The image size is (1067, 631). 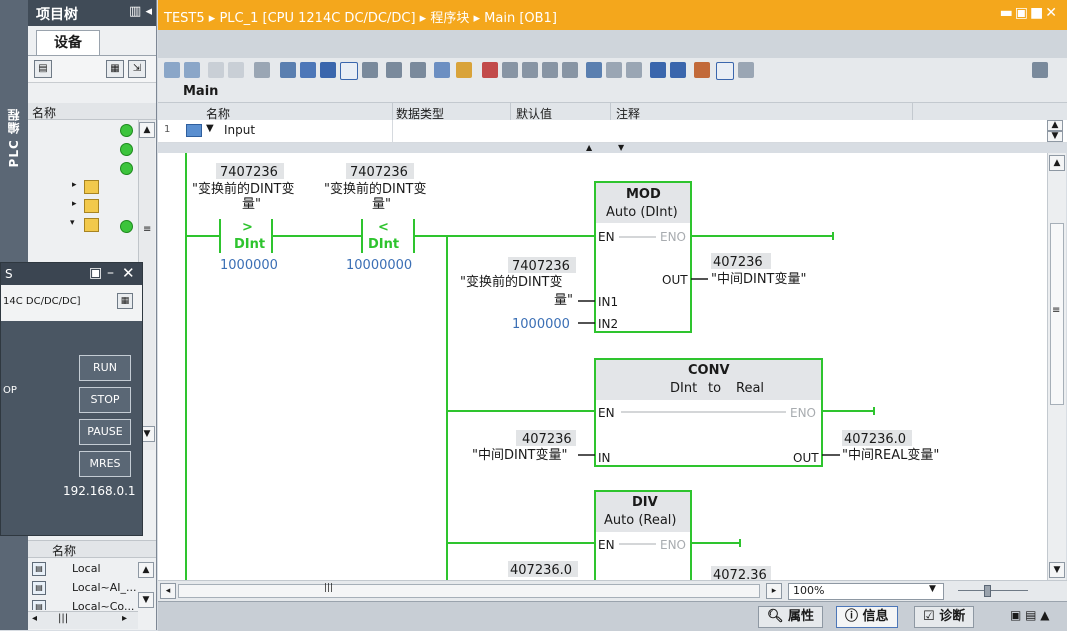 I want to click on symbol-icon, so click(x=418, y=70).